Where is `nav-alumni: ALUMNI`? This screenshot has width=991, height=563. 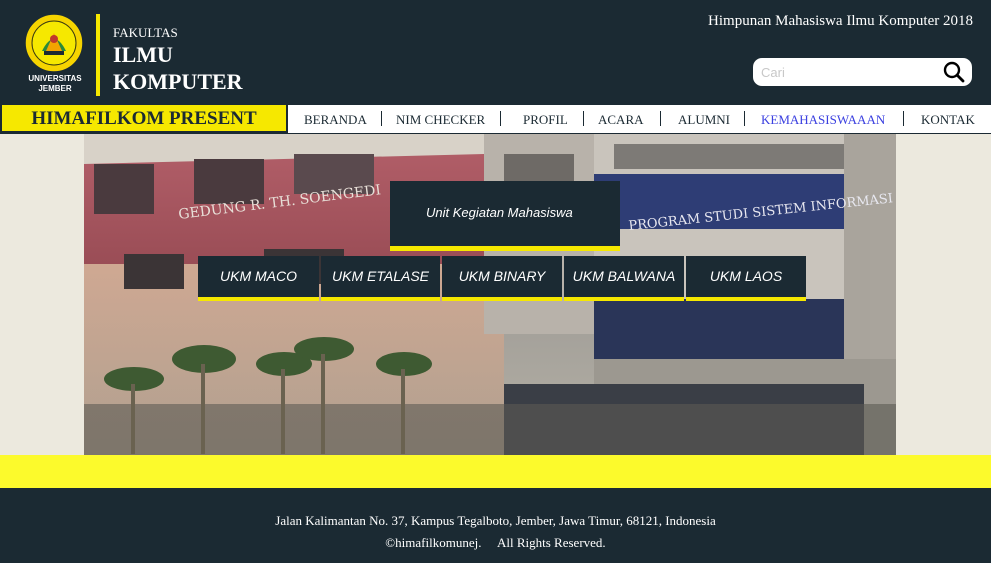
nav-alumni: ALUMNI is located at coordinates (704, 120).